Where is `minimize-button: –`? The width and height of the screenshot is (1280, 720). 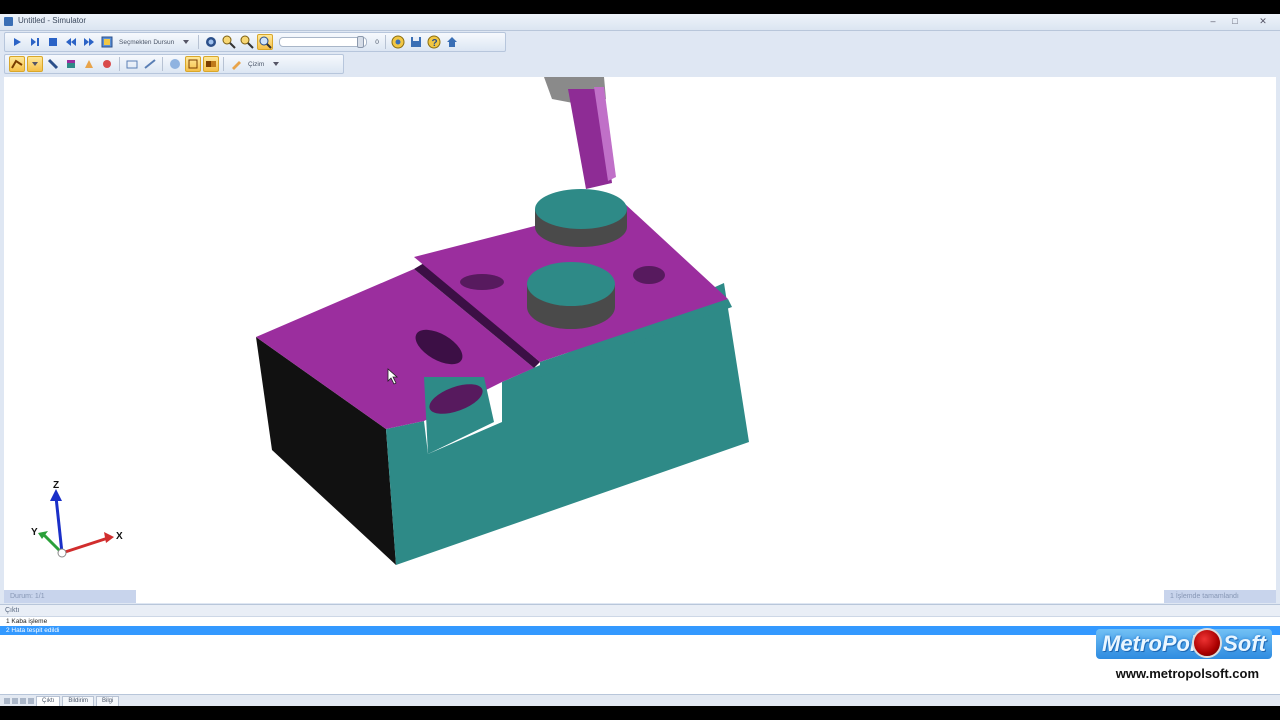
minimize-button: – is located at coordinates (1213, 21).